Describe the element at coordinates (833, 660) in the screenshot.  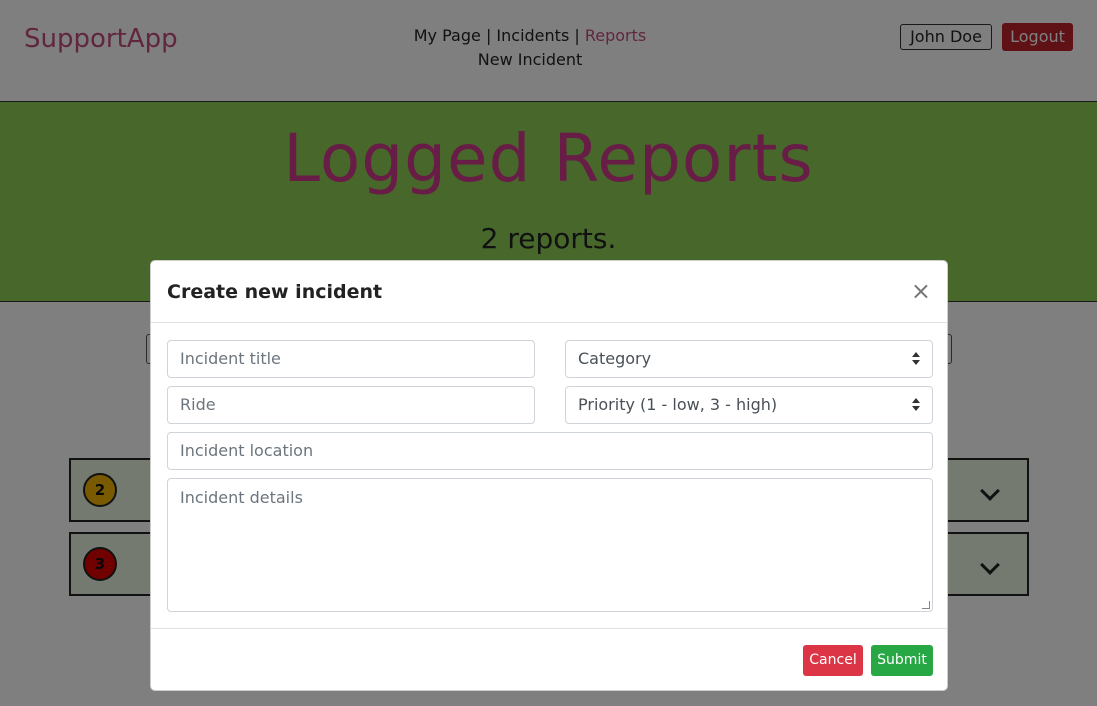
I see `cancel-button: Cancel` at that location.